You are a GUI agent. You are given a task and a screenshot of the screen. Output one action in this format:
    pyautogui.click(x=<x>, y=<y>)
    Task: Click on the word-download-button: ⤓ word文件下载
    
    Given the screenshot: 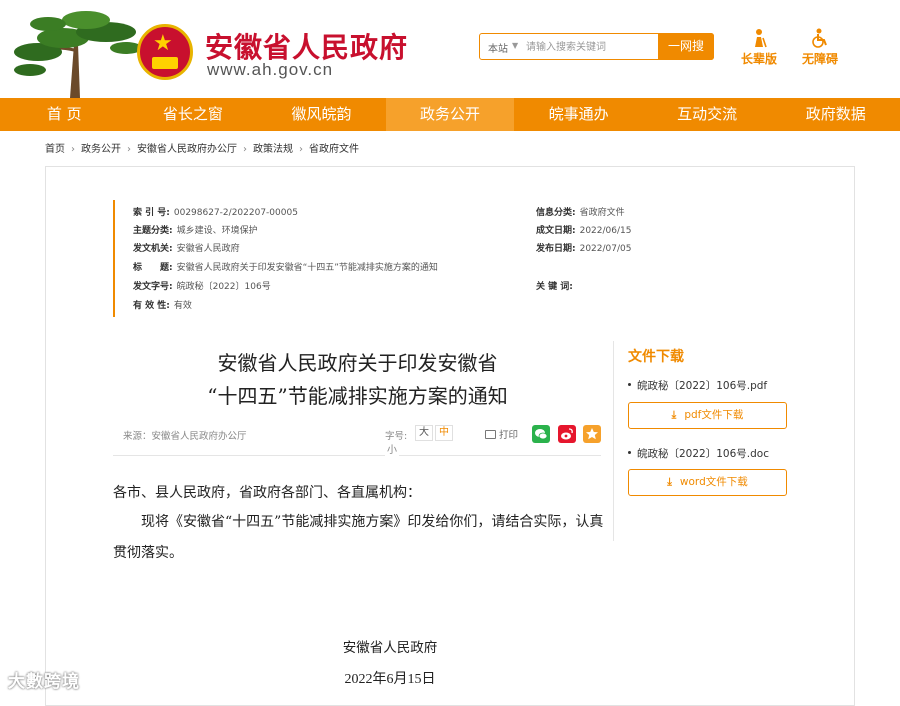 What is the action you would take?
    pyautogui.click(x=707, y=482)
    